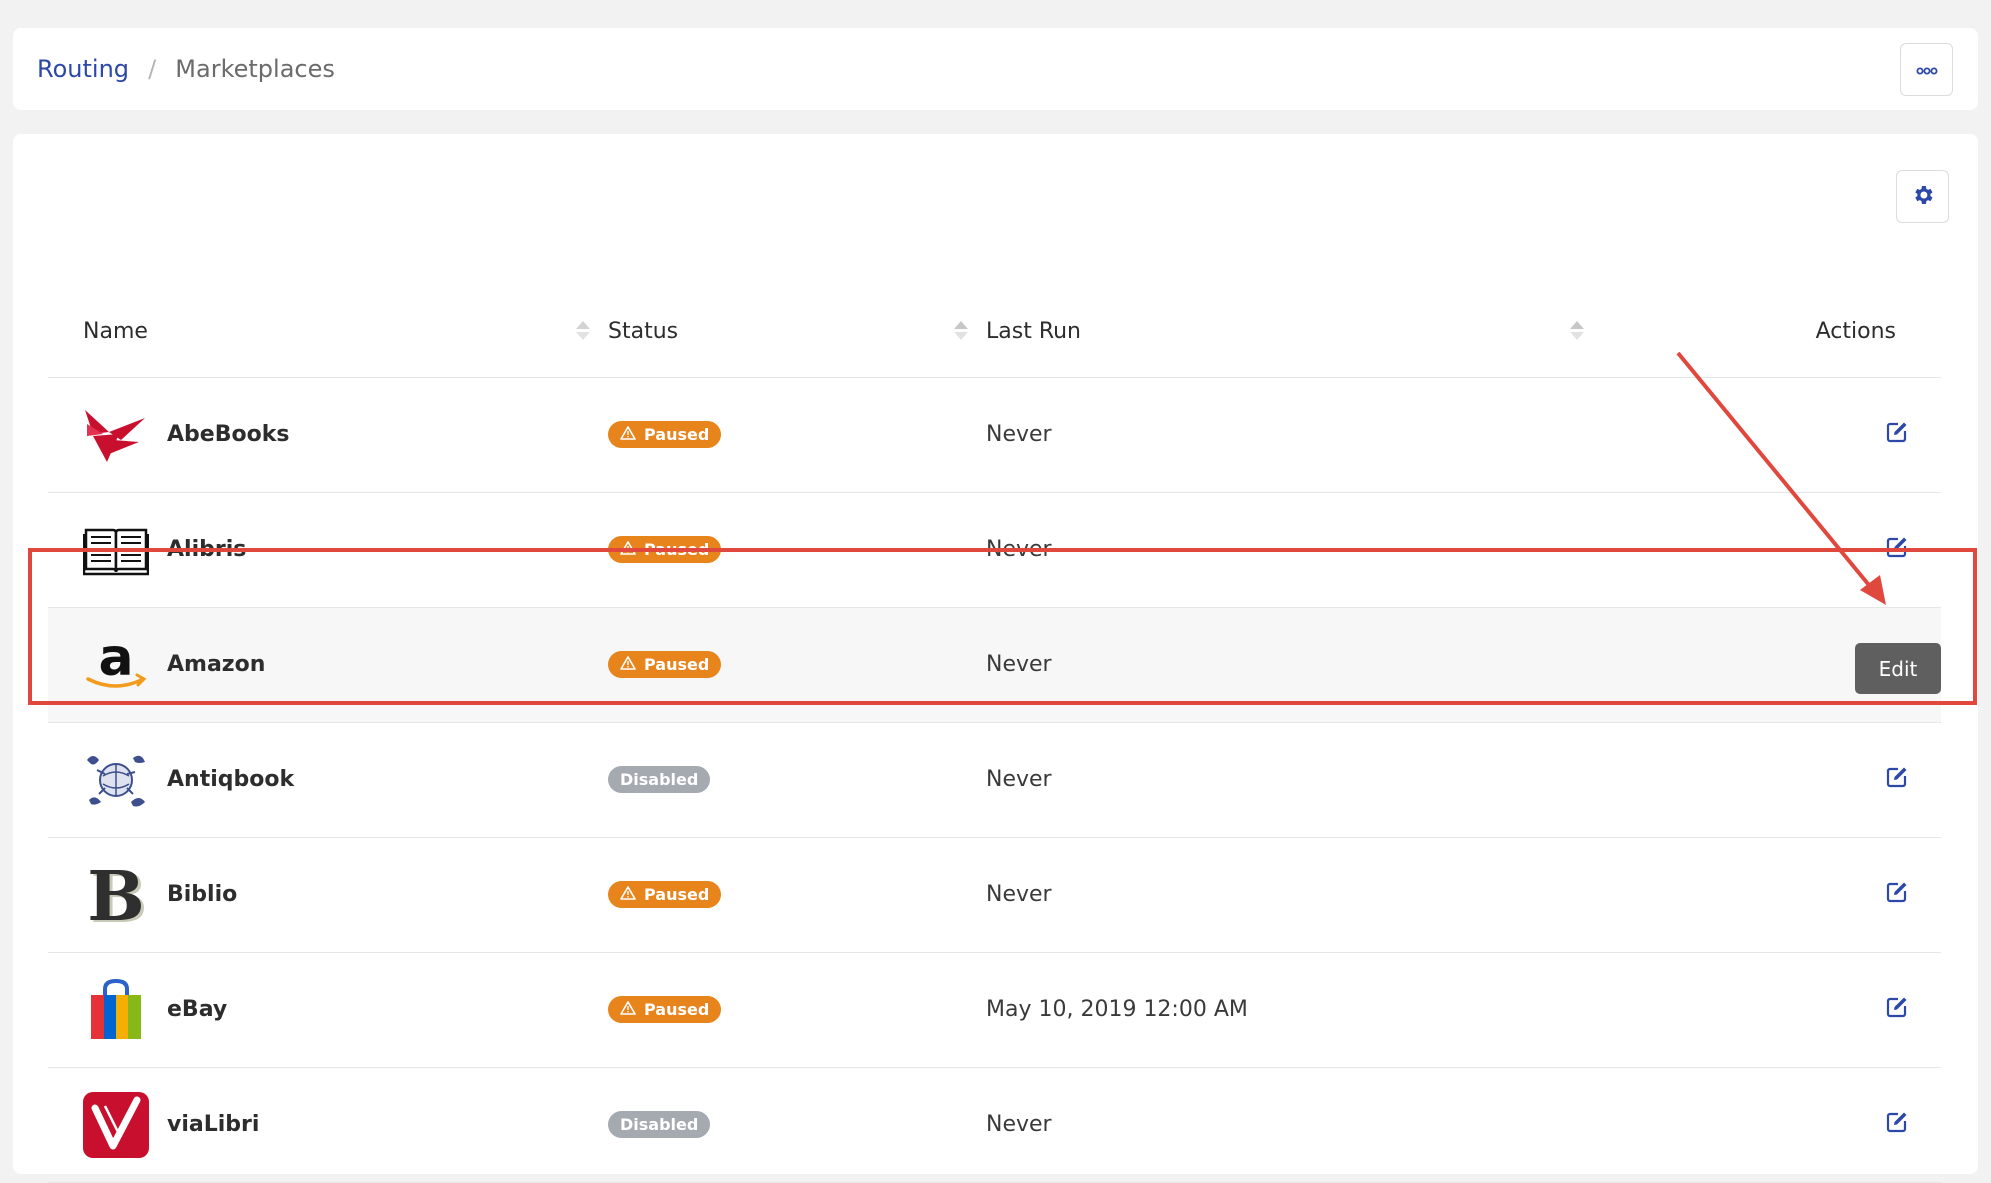  I want to click on gear-icon, so click(1923, 197).